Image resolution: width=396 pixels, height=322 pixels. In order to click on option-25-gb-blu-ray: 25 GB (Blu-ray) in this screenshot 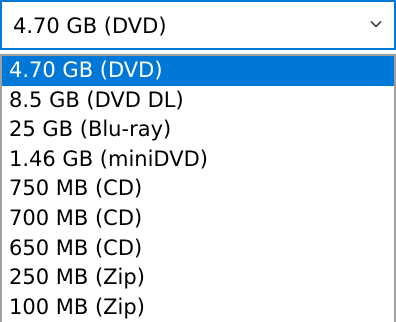, I will do `click(198, 130)`.